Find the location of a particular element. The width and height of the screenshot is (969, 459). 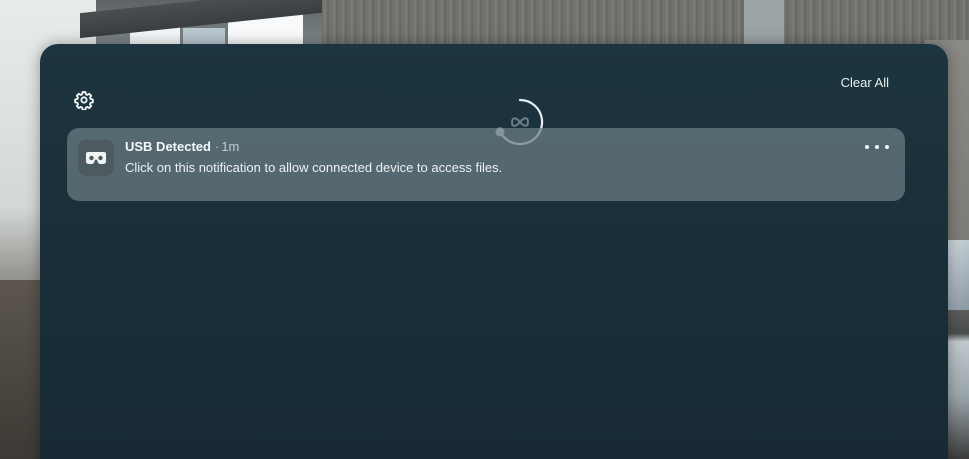

settings-button is located at coordinates (84, 100).